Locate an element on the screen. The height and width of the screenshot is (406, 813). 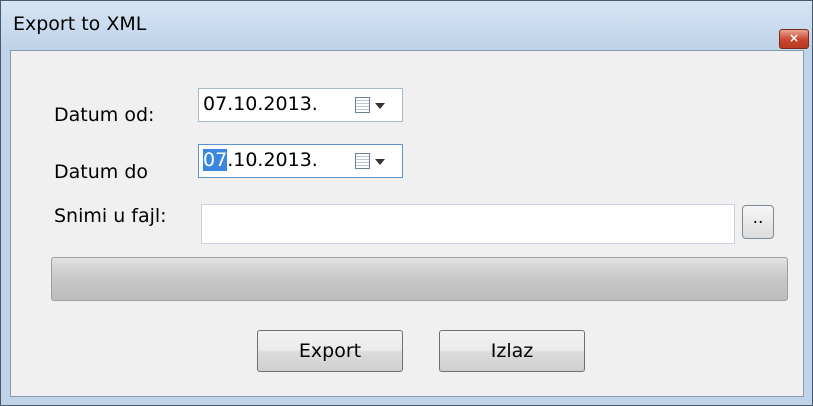
save-file-input is located at coordinates (468, 224).